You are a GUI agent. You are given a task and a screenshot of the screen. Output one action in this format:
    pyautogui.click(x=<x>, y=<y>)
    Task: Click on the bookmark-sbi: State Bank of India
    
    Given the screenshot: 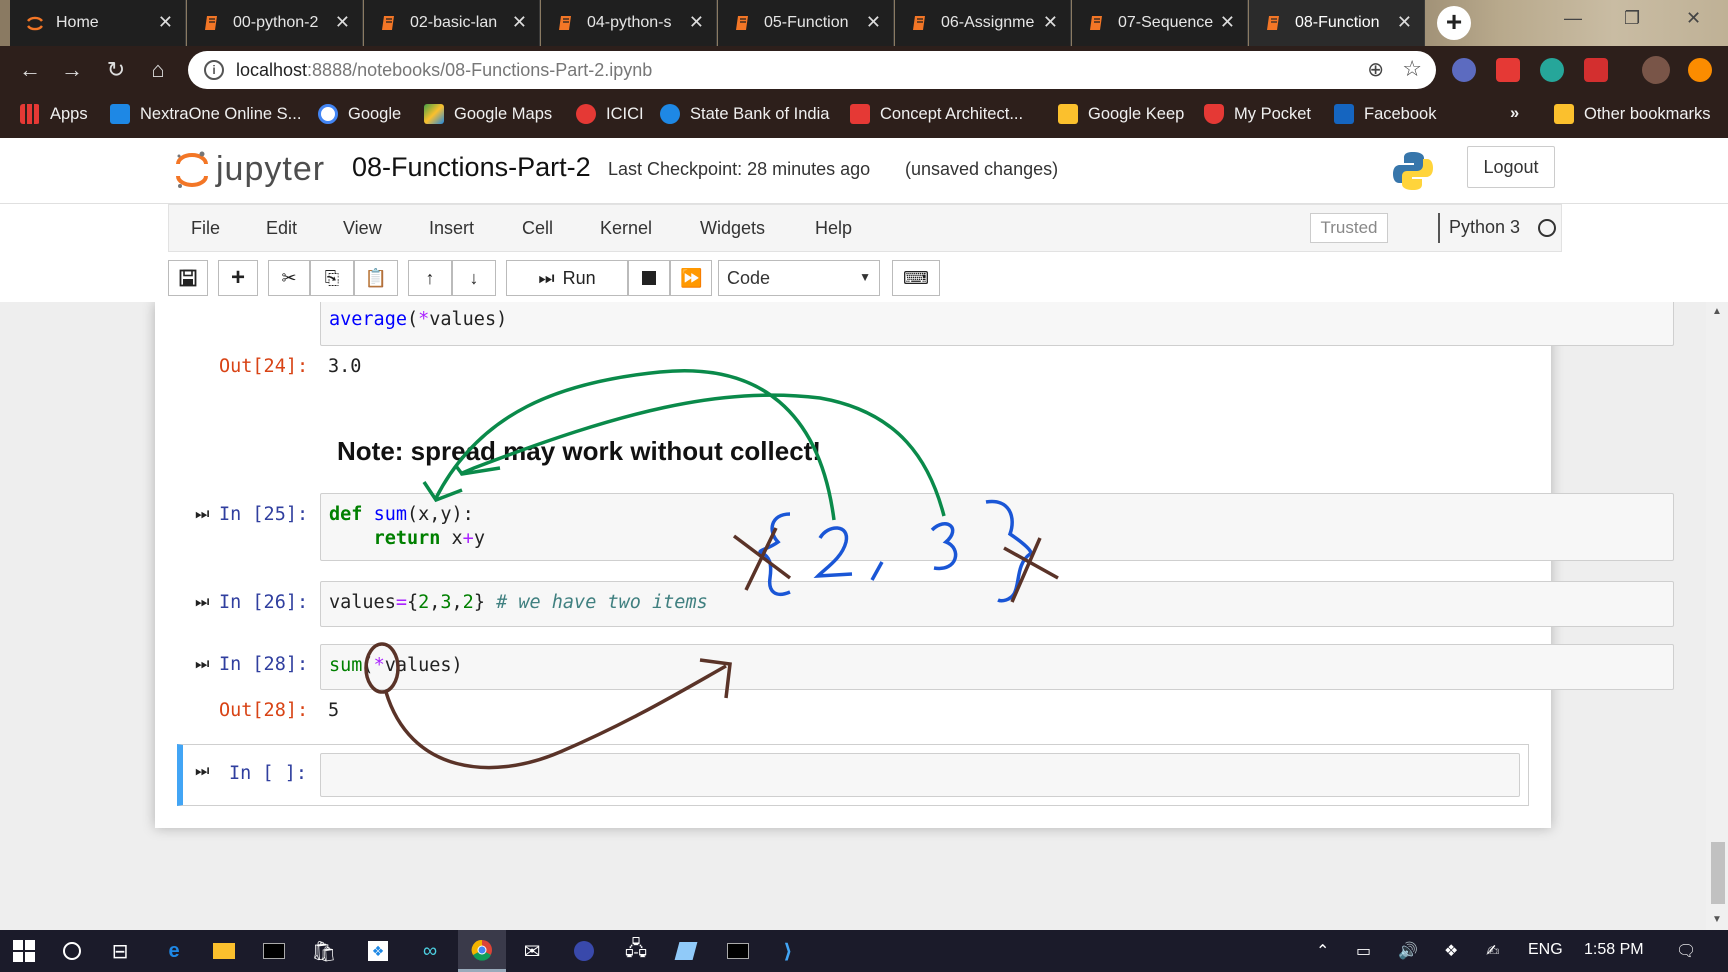 What is the action you would take?
    pyautogui.click(x=744, y=114)
    